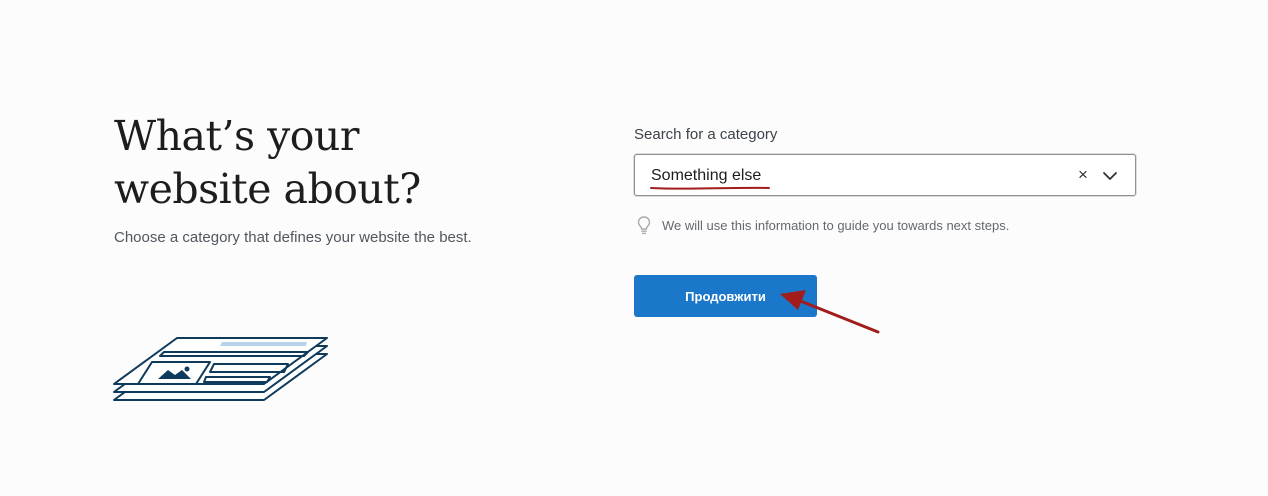 This screenshot has height=496, width=1268. I want to click on page-title-line-1: What’s your, so click(236, 136).